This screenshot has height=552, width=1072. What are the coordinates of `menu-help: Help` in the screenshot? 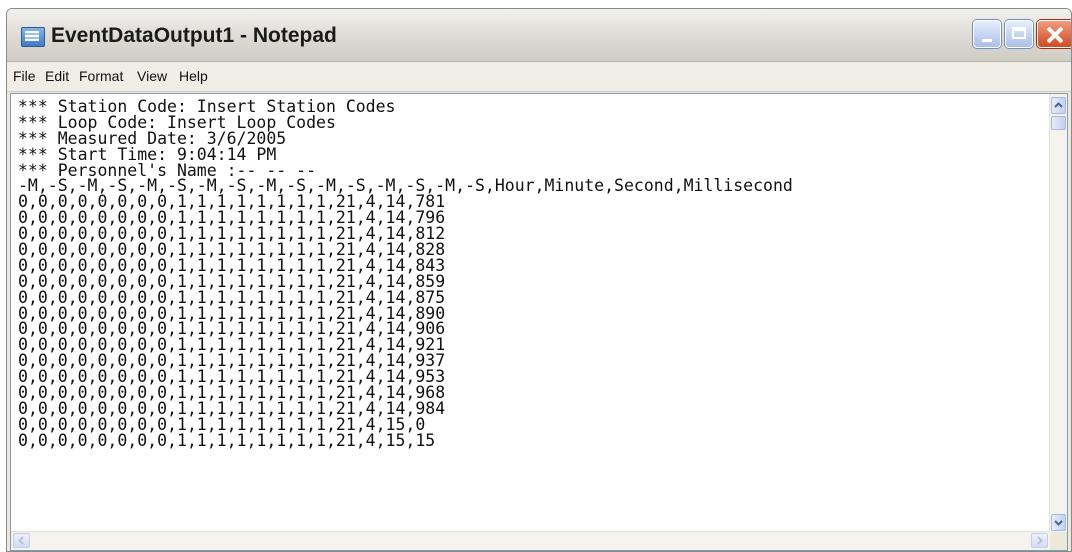 It's located at (193, 76).